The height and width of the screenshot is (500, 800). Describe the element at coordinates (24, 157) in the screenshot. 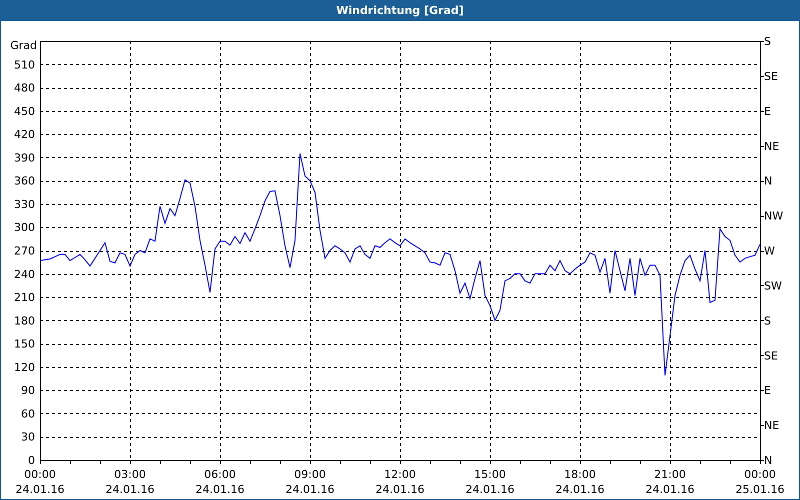

I see `y-tick-label: 390` at that location.